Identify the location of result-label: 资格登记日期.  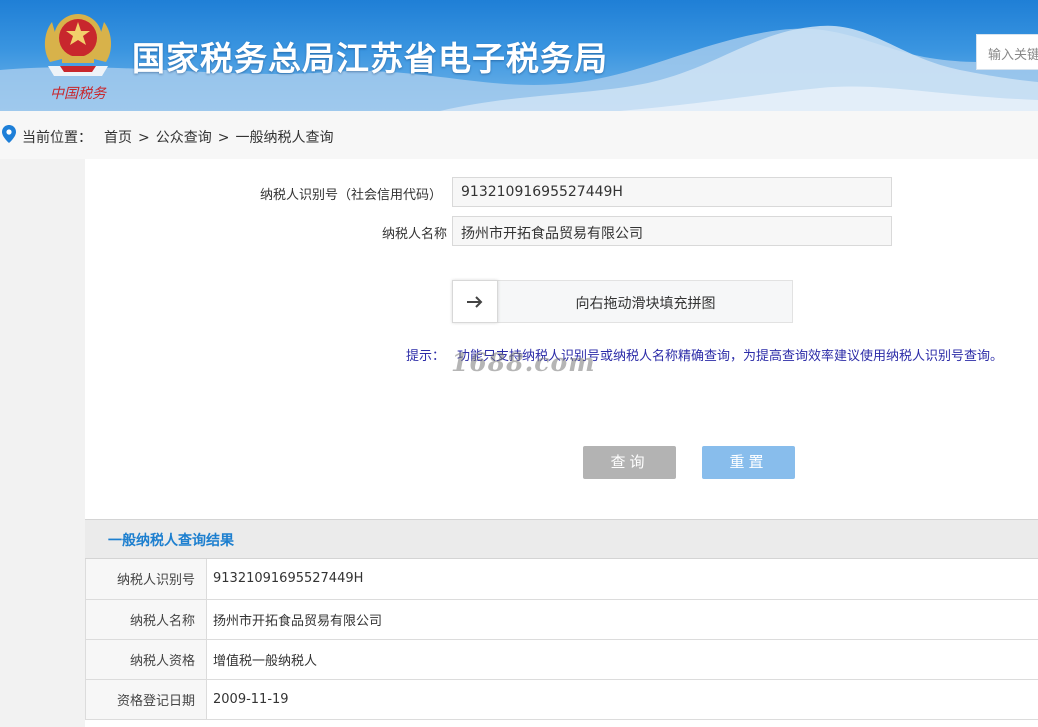
(146, 699).